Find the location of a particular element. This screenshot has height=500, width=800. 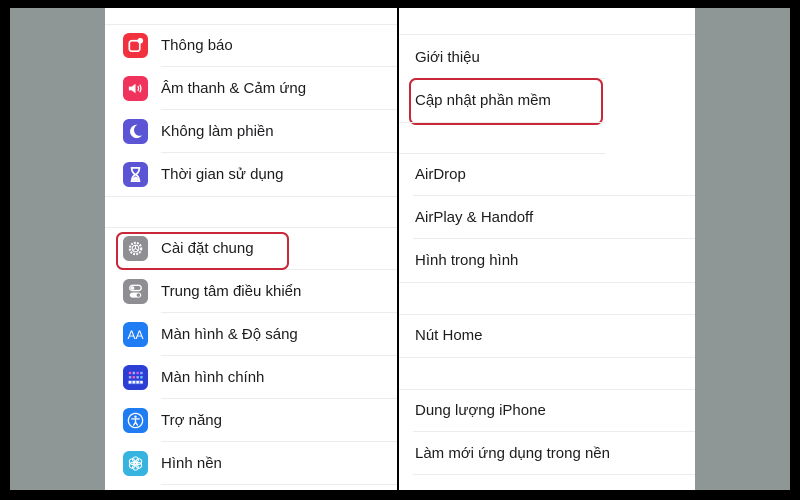

accessibility-icon is located at coordinates (135, 420).